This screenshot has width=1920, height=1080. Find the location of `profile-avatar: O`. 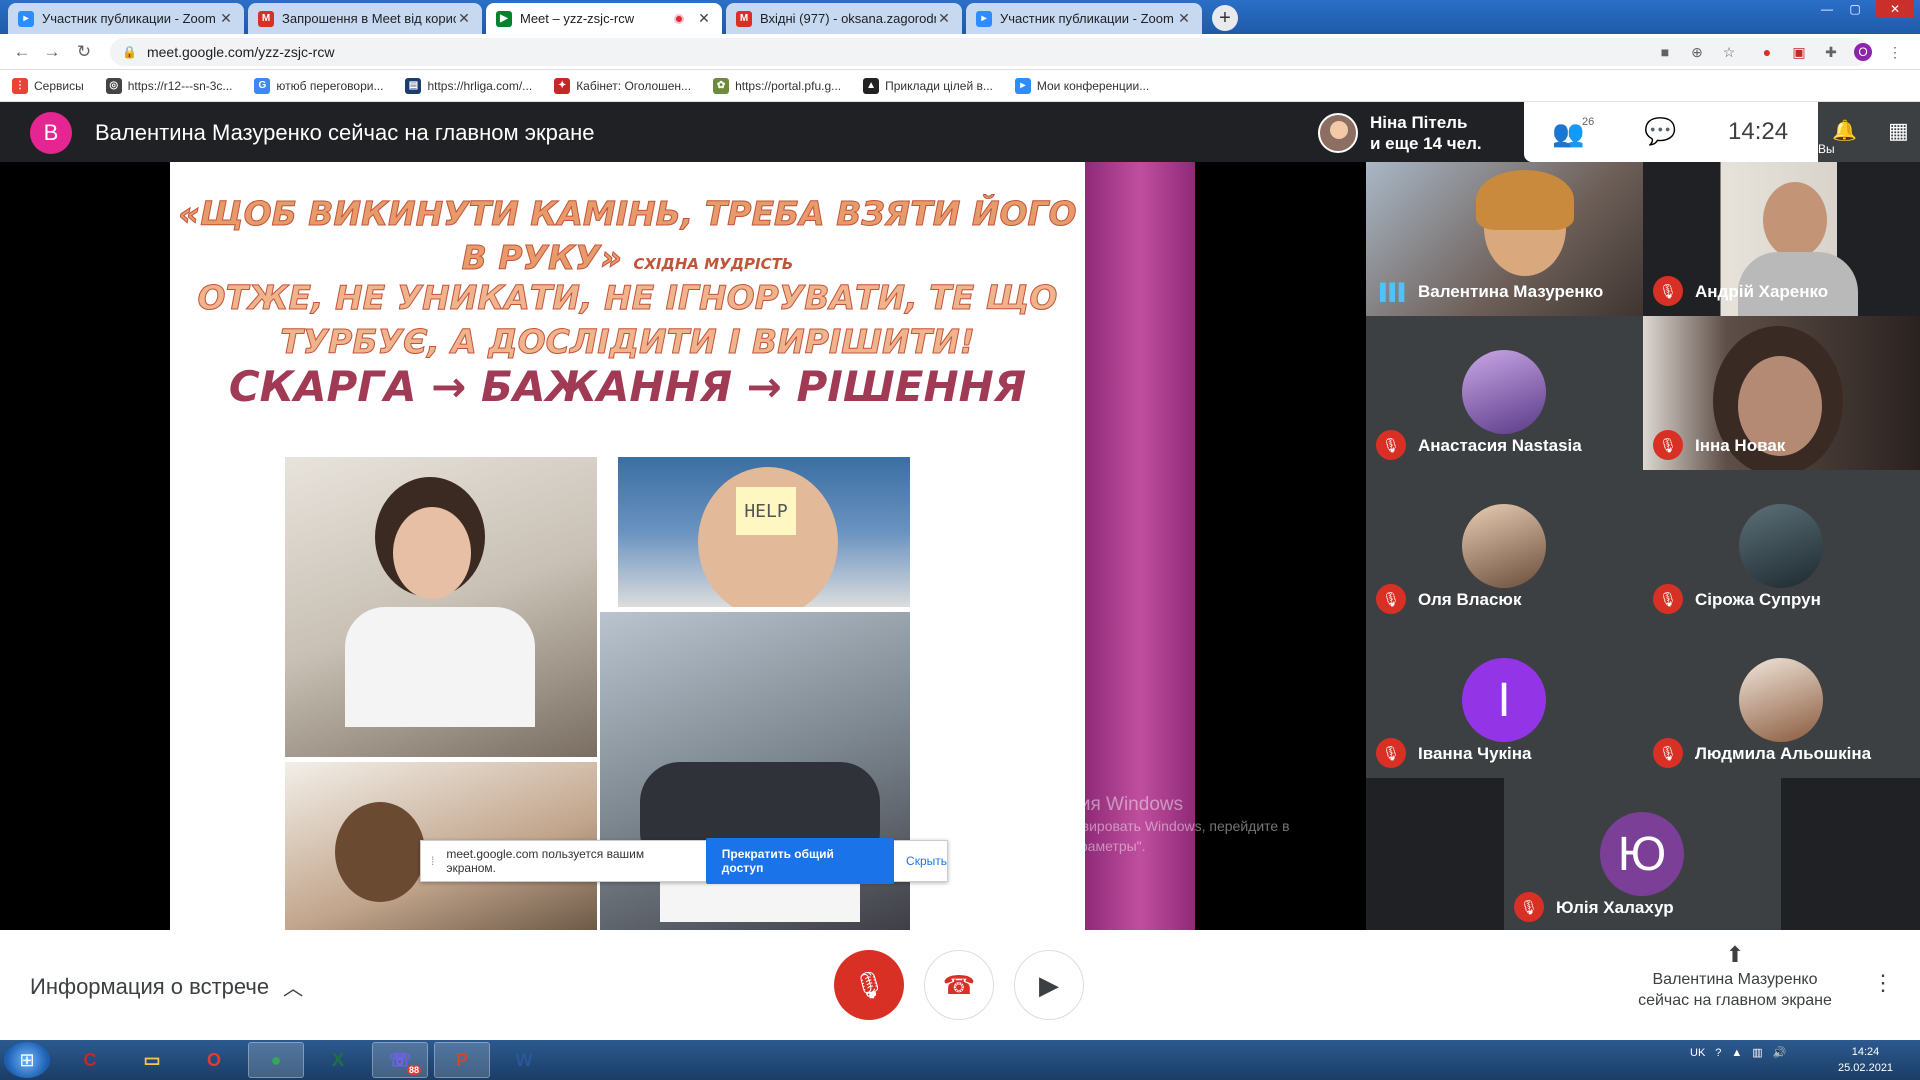

profile-avatar: O is located at coordinates (1863, 52).